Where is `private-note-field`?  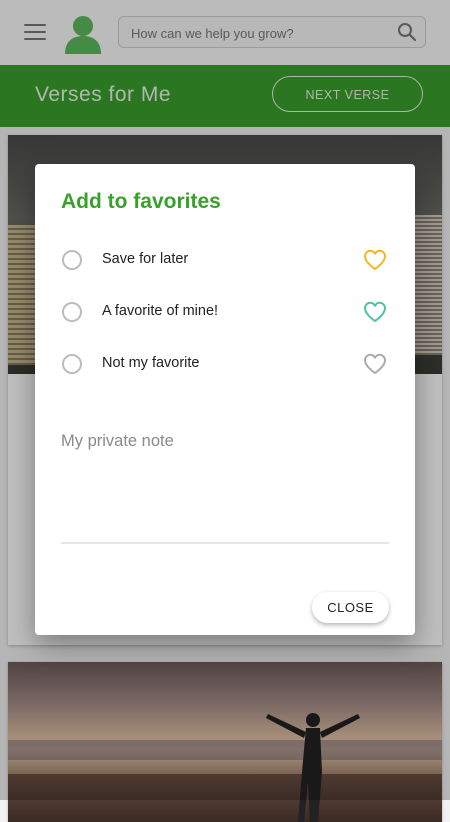 private-note-field is located at coordinates (225, 488).